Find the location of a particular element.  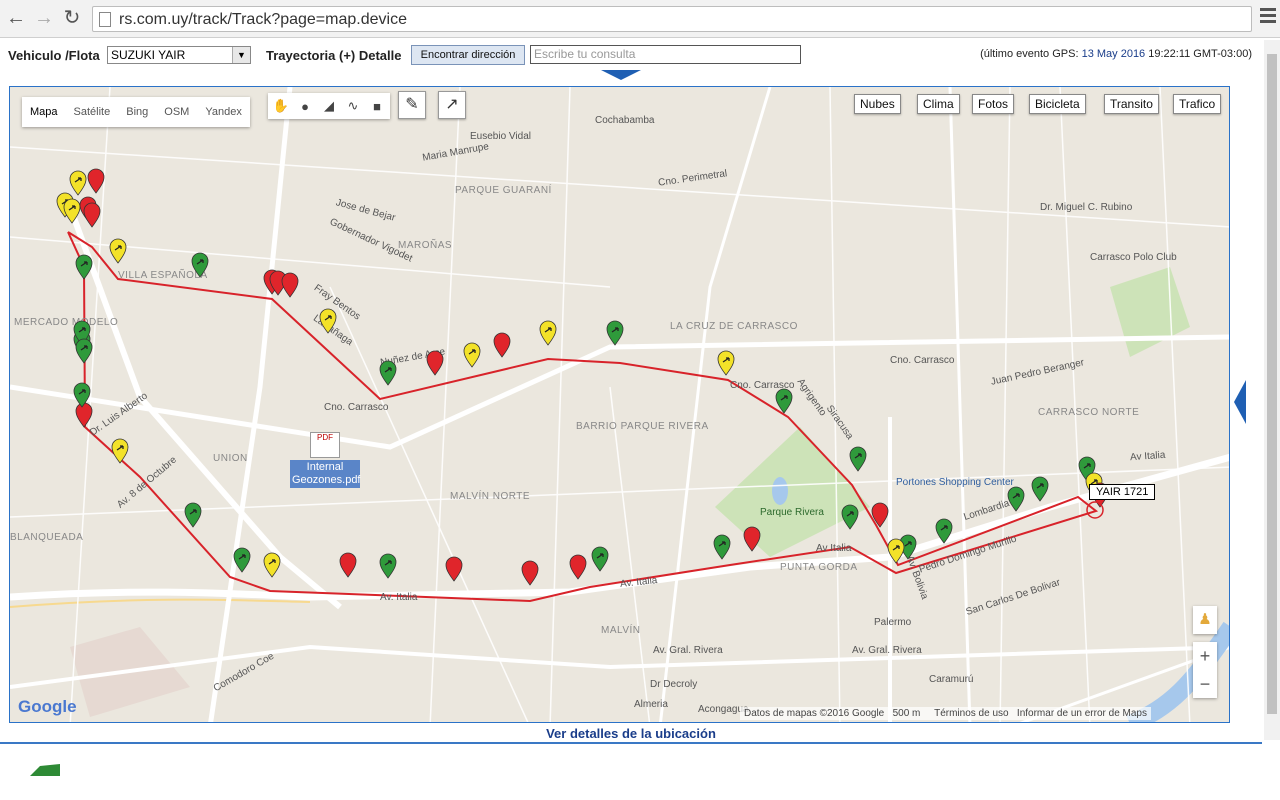

side-panel-toggle is located at coordinates (1240, 402).